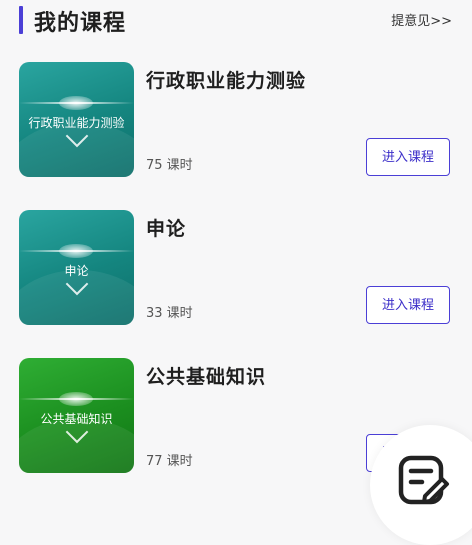  Describe the element at coordinates (76, 415) in the screenshot. I see `course-thumbnail: 公共基础知识` at that location.